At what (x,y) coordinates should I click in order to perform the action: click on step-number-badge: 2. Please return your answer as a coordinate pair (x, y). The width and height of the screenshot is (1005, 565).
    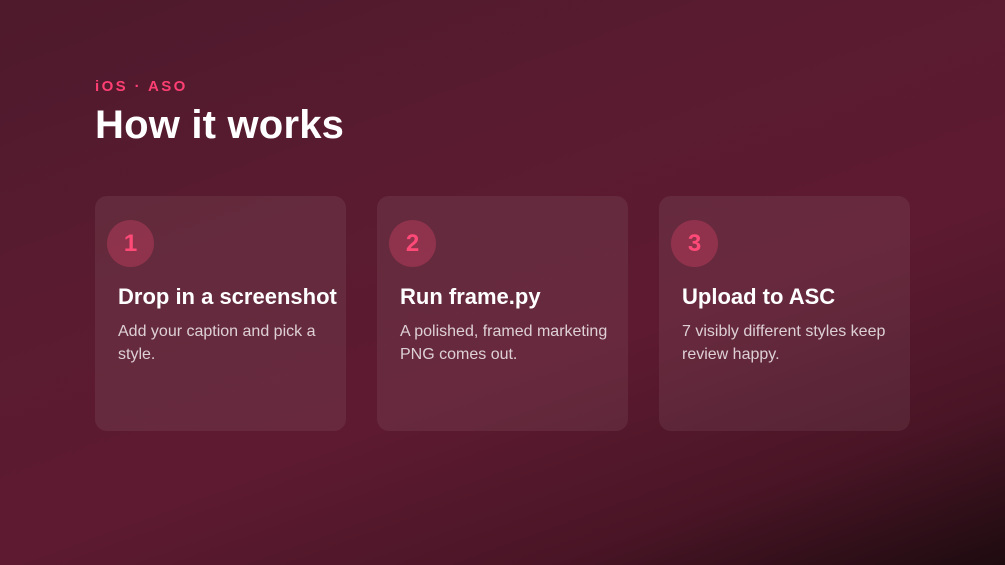
    Looking at the image, I should click on (412, 243).